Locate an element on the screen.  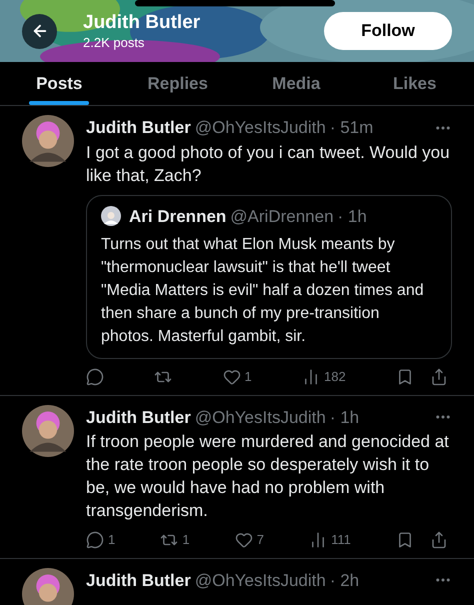
repost-button: 1 is located at coordinates (175, 540).